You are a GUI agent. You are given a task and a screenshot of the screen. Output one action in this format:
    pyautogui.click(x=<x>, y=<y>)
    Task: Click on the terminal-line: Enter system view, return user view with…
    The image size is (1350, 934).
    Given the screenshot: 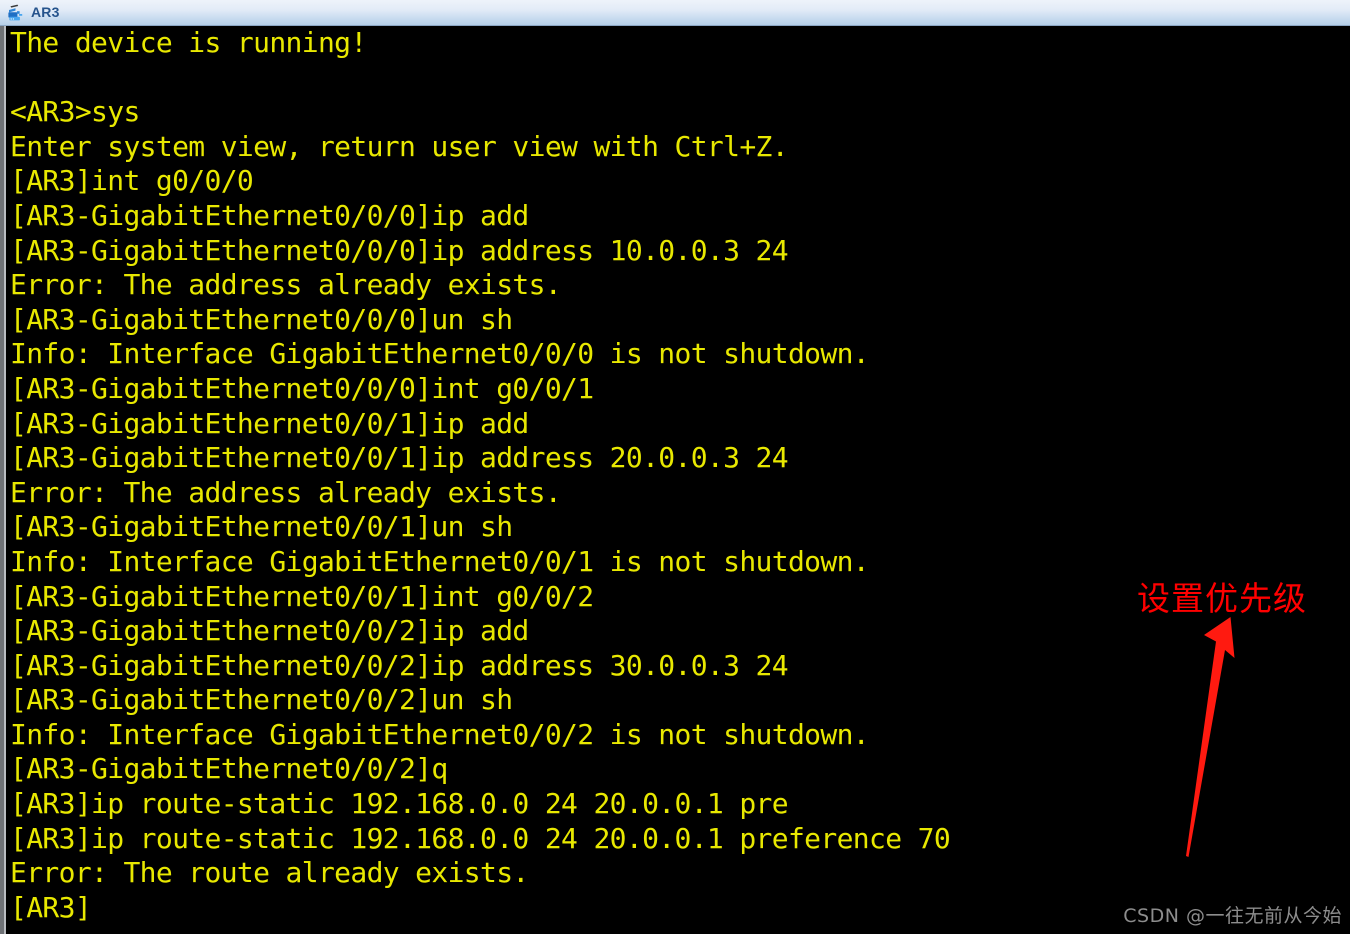 What is the action you would take?
    pyautogui.click(x=399, y=146)
    